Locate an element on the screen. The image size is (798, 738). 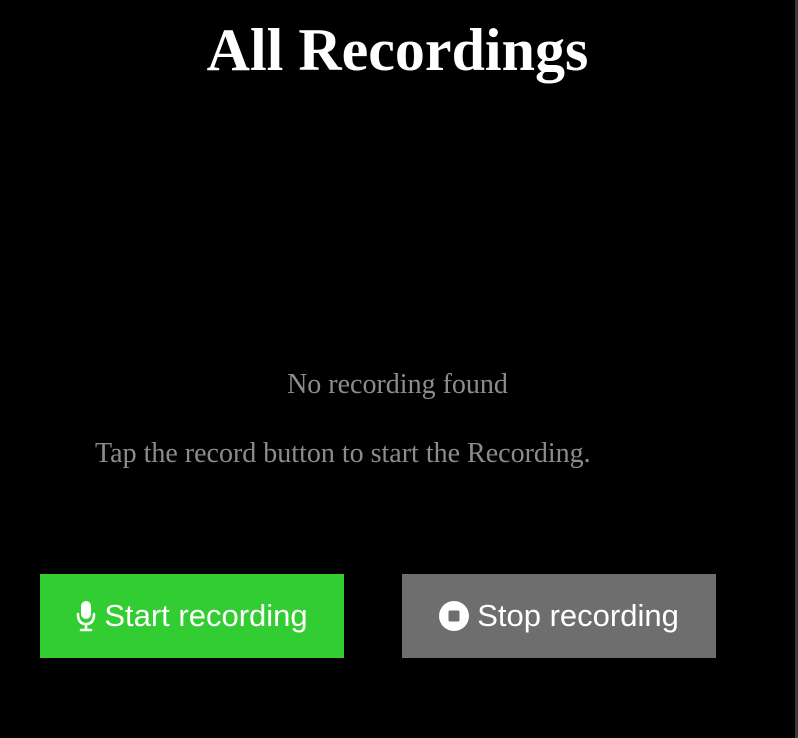
stop-recording-label: Stop recording is located at coordinates (578, 615).